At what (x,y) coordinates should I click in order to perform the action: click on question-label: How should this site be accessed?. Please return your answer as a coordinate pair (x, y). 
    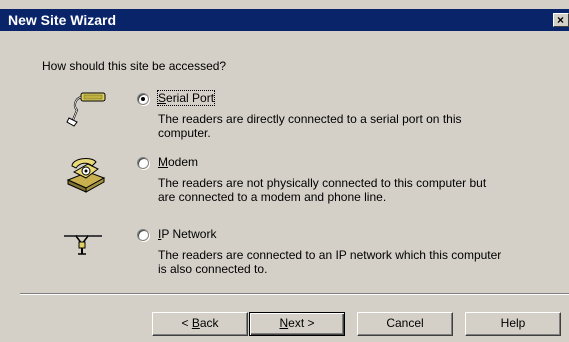
    Looking at the image, I should click on (134, 66).